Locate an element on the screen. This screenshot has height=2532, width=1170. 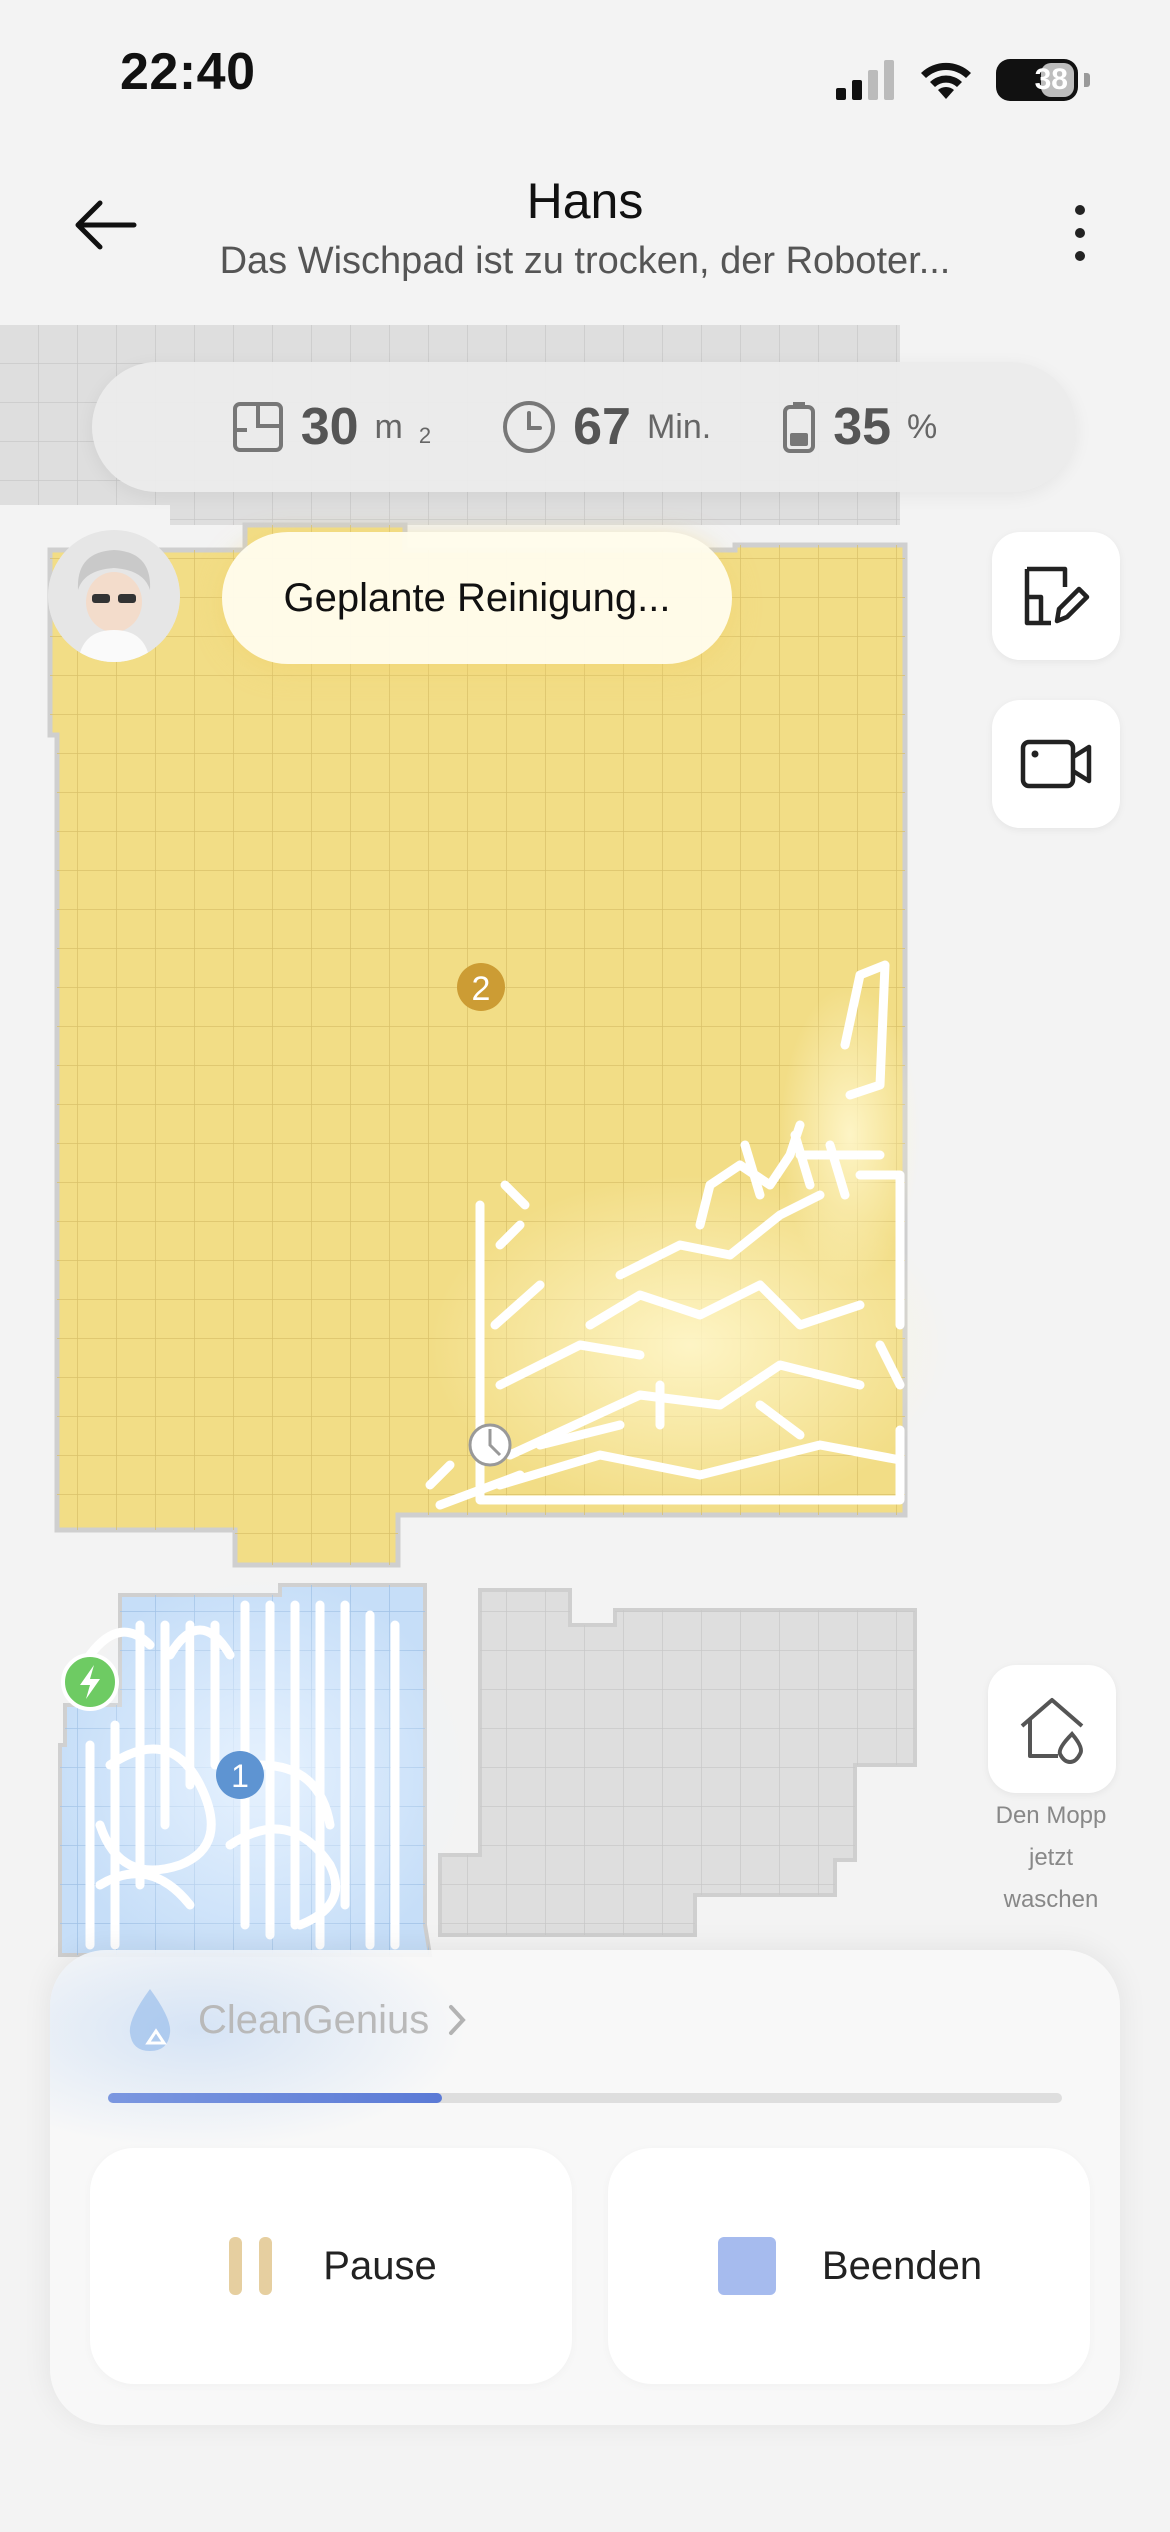
room-1: 1 is located at coordinates (260, 1775).